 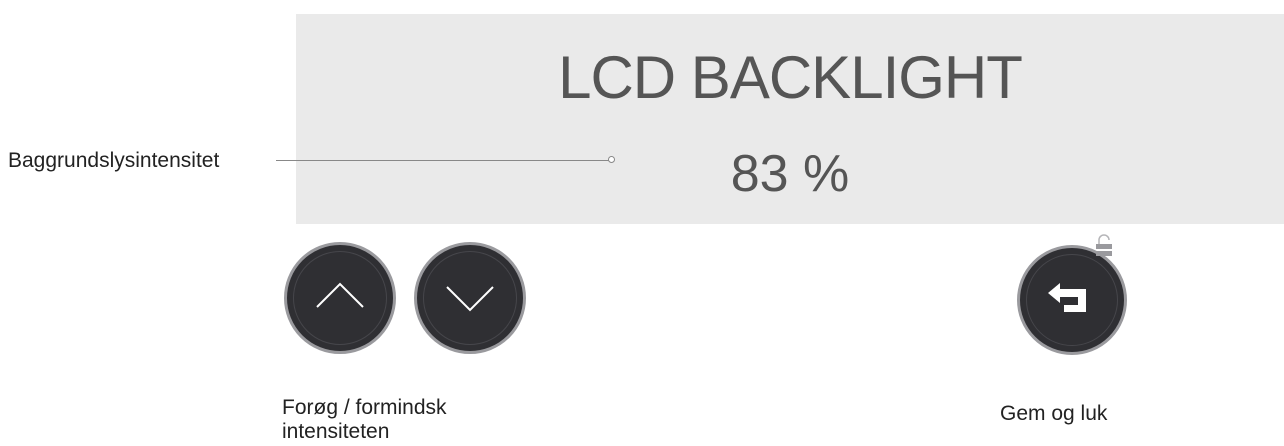 What do you see at coordinates (114, 160) in the screenshot?
I see `callout-label: Baggrundslysintensitet` at bounding box center [114, 160].